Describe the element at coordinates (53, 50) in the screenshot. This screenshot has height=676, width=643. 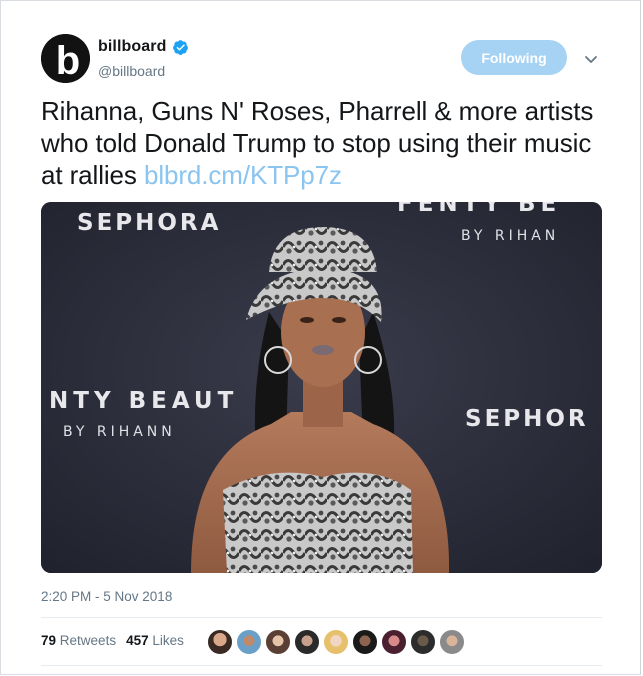
I see `avatar-wordmark: billboard` at that location.